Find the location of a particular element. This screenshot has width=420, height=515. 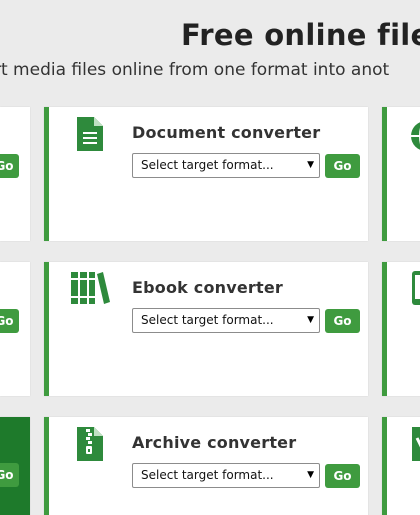

video-icon is located at coordinates (416, 444).